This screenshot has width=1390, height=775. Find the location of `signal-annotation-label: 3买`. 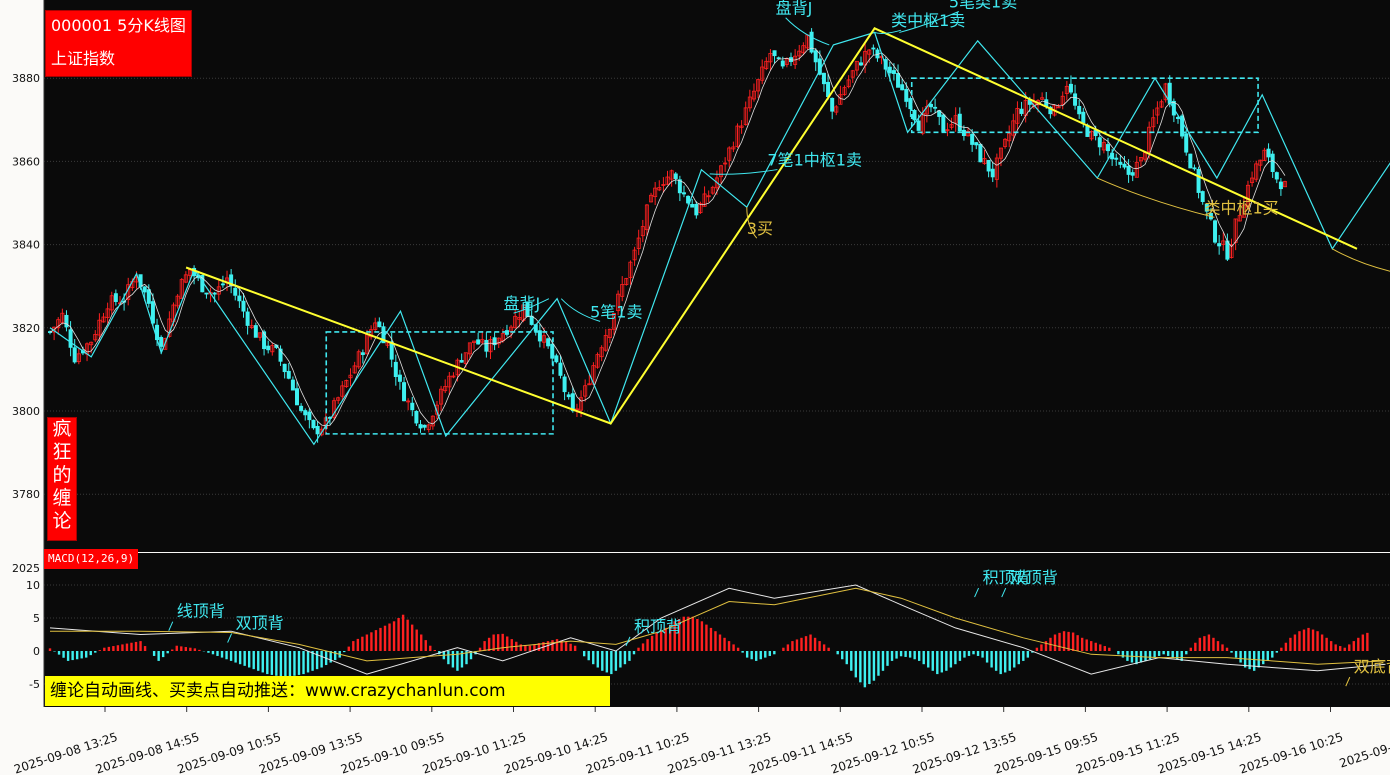

signal-annotation-label: 3买 is located at coordinates (760, 228).